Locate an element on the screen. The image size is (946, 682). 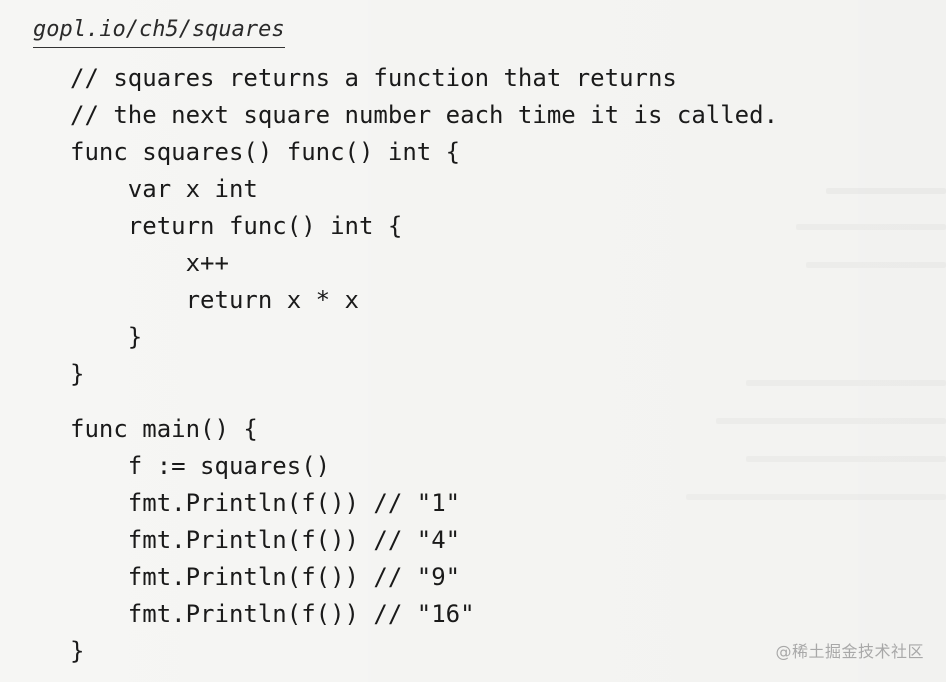
code-line: var x int is located at coordinates (164, 189).